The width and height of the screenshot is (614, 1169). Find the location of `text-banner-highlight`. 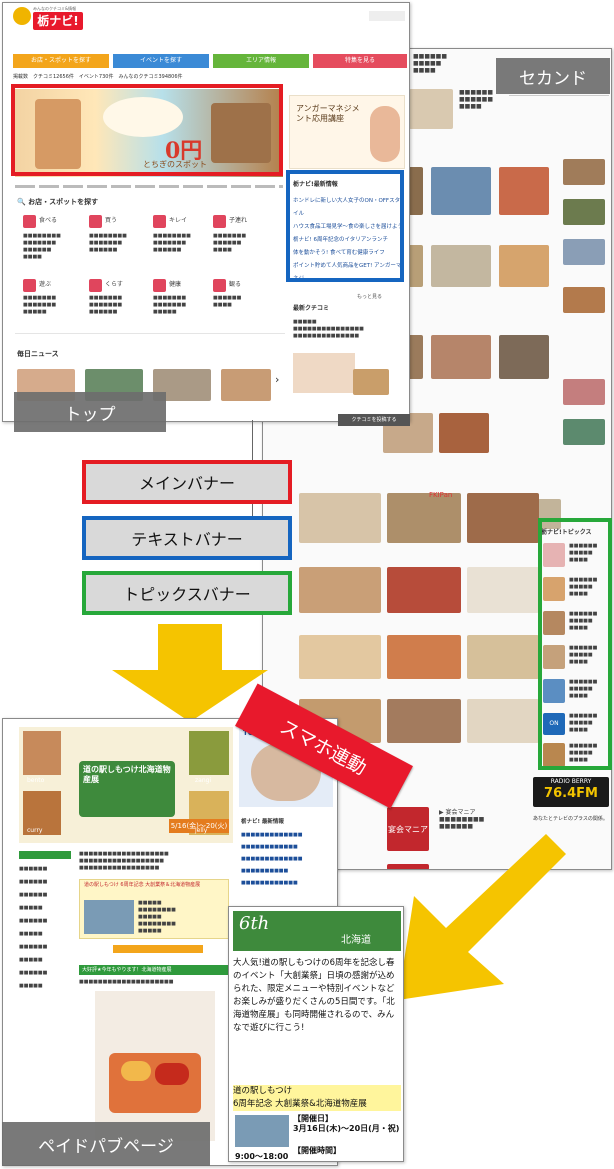

text-banner-highlight is located at coordinates (345, 226).